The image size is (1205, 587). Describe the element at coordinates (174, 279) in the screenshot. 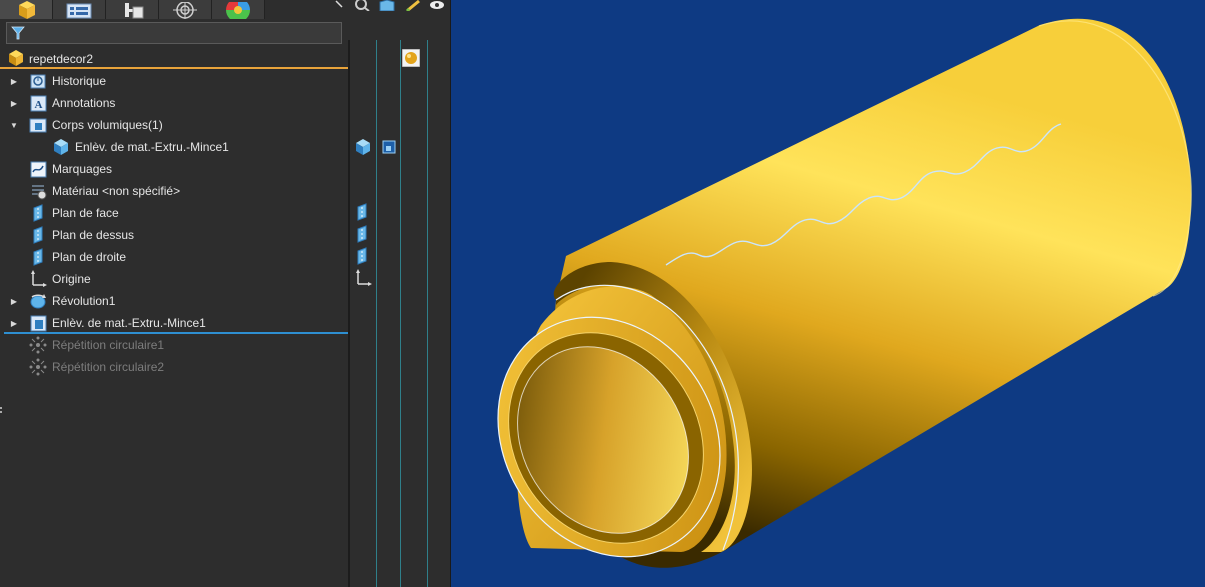

I see `tree-item: Origine` at that location.